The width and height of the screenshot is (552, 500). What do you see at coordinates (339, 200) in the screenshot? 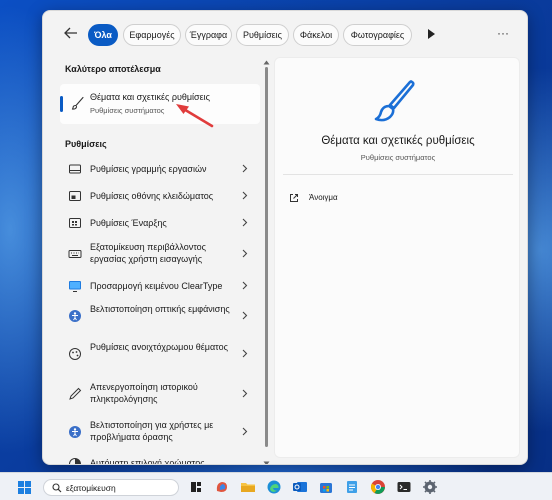
I see `open-button: Άνοιγμα` at bounding box center [339, 200].